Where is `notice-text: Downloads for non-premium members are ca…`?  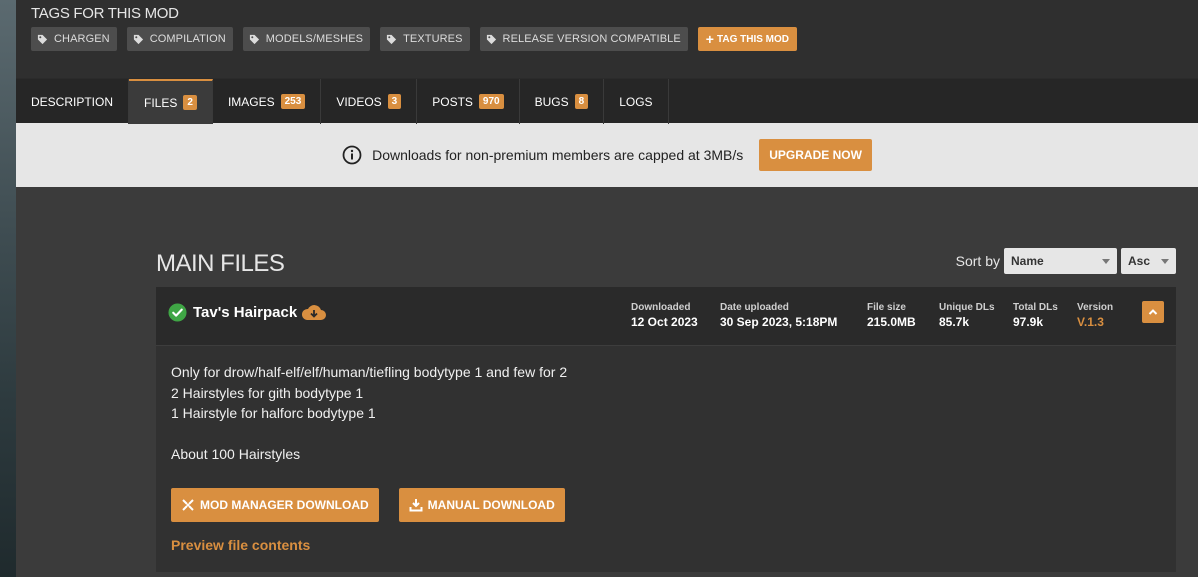
notice-text: Downloads for non-premium members are ca… is located at coordinates (558, 155).